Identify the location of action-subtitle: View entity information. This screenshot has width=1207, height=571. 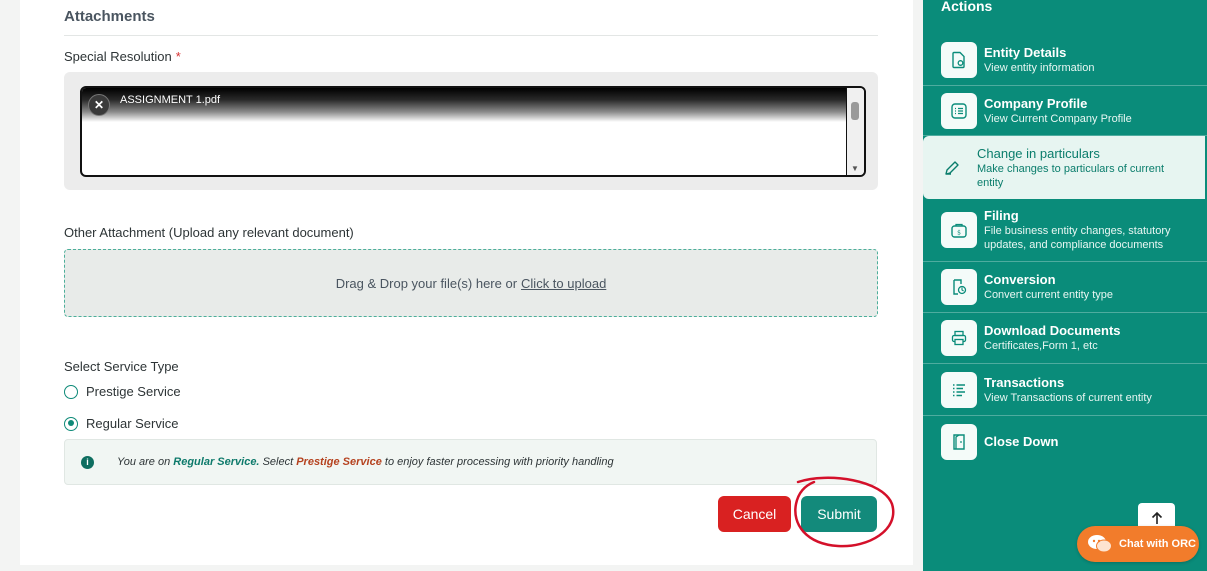
(1039, 68).